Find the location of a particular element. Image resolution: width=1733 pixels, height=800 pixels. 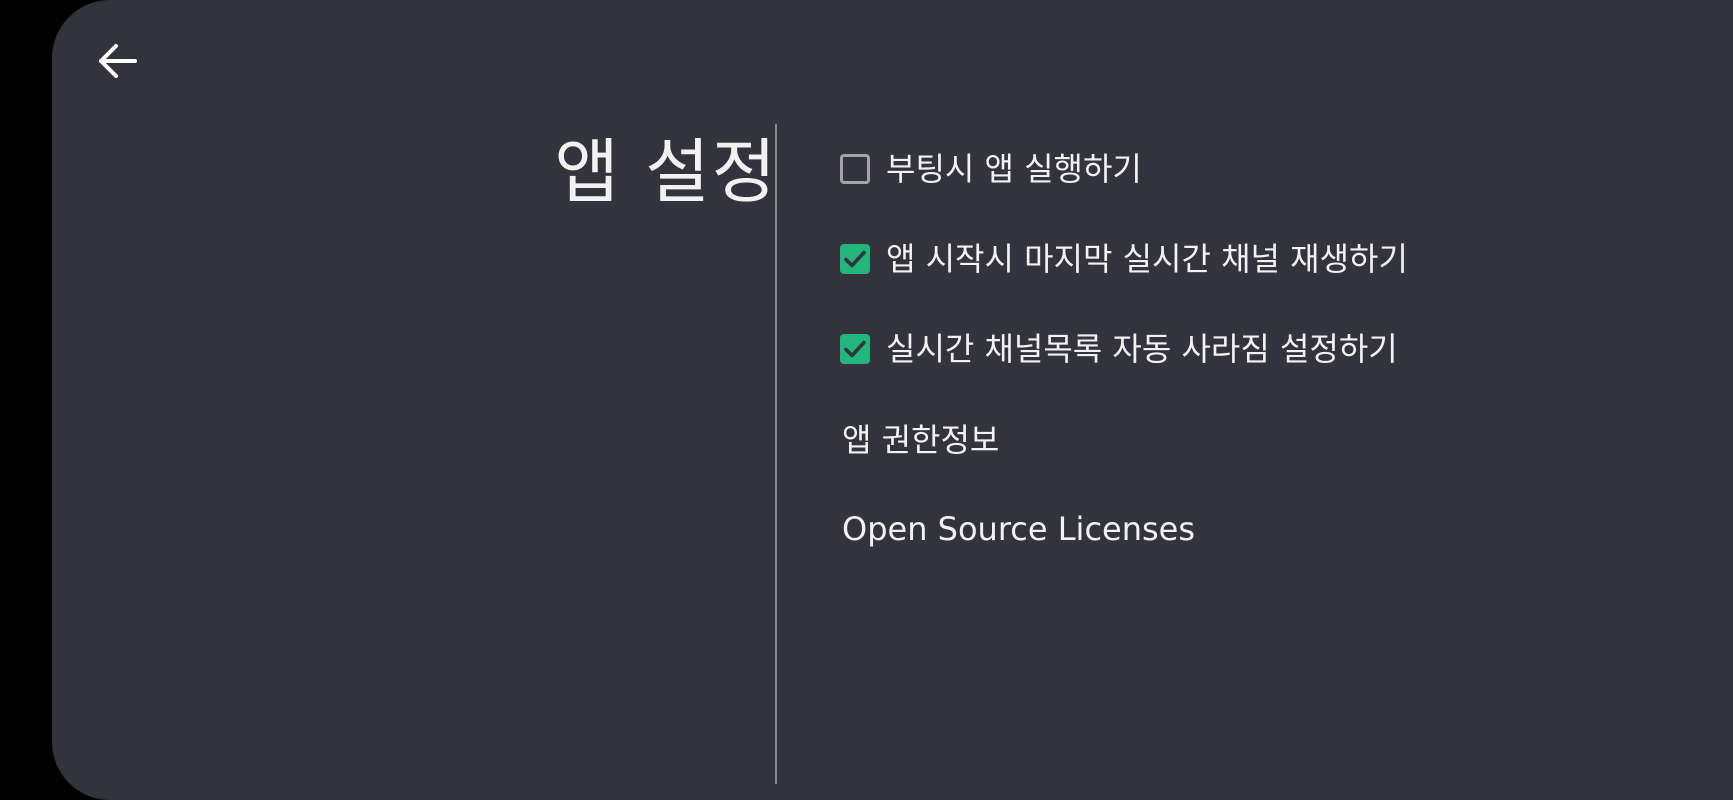

setting-label: 앱 시작시 마지막 실시간 채널 재생하기 is located at coordinates (1147, 259).